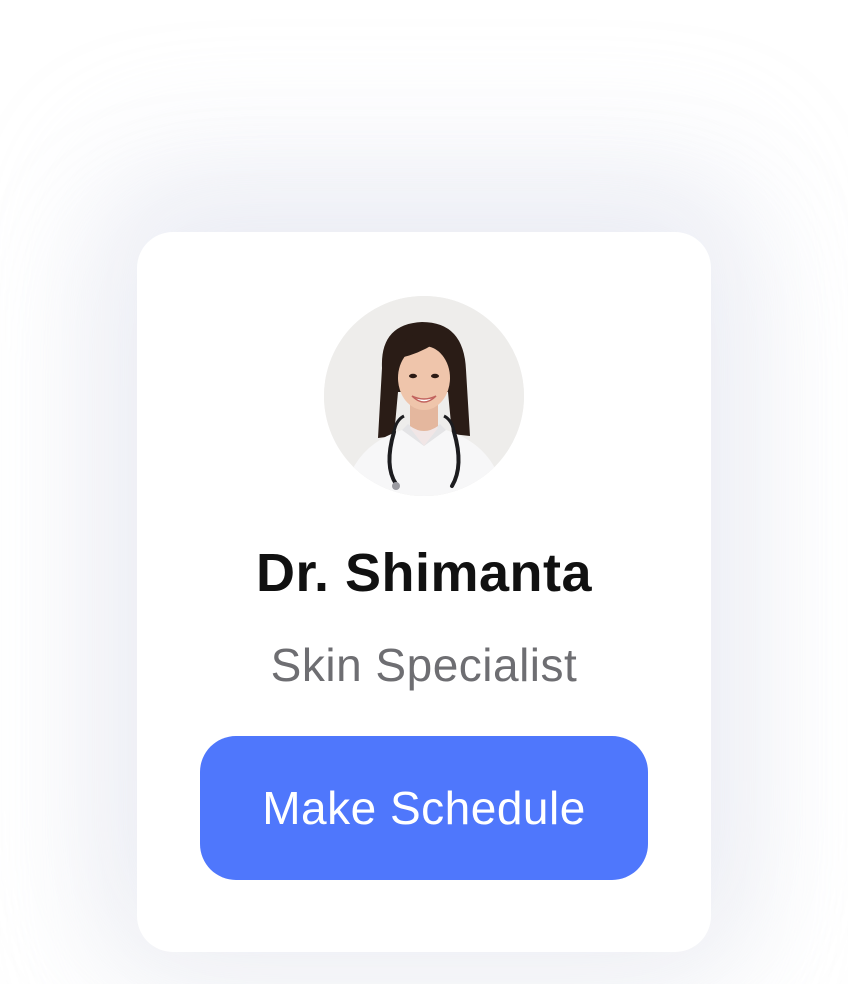  I want to click on doctor-portrait-icon, so click(424, 396).